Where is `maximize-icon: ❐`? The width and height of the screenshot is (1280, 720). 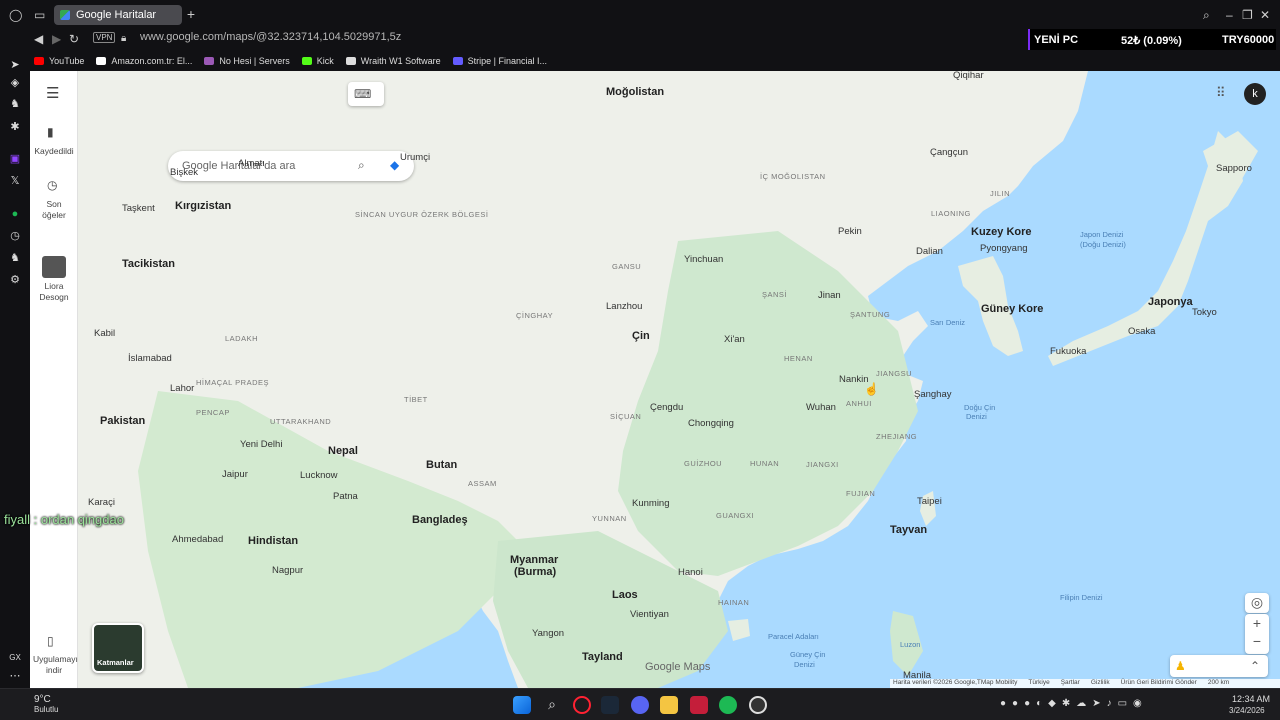
maximize-icon: ❐ is located at coordinates (1247, 15).